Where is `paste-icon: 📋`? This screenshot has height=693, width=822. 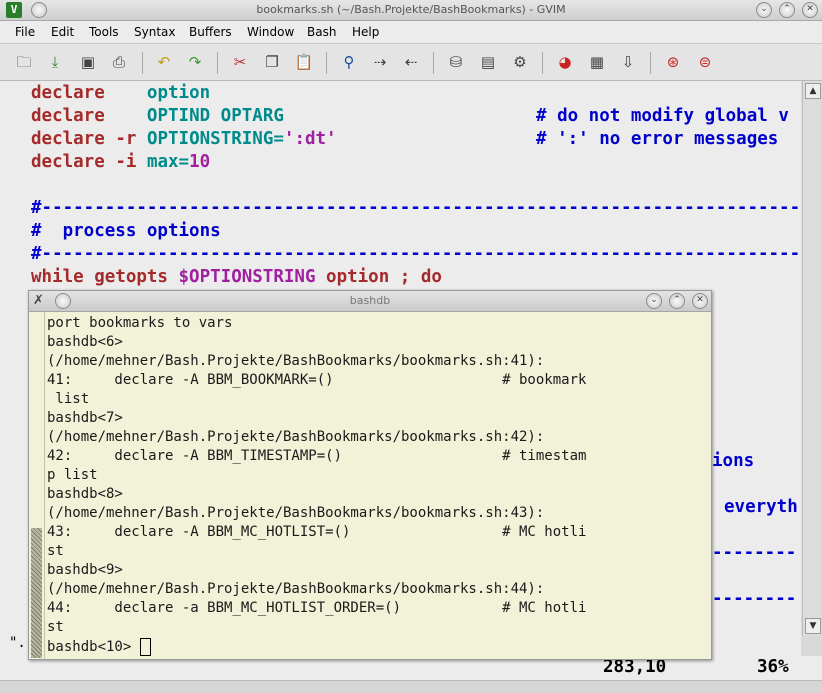
paste-icon: 📋 is located at coordinates (304, 62).